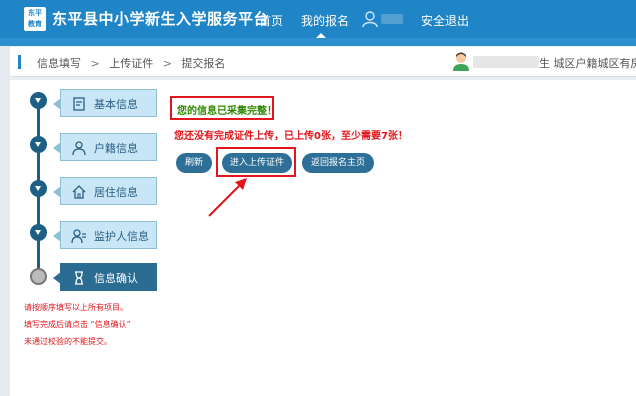 Image resolution: width=636 pixels, height=396 pixels. I want to click on step-label: 户籍信息, so click(116, 148).